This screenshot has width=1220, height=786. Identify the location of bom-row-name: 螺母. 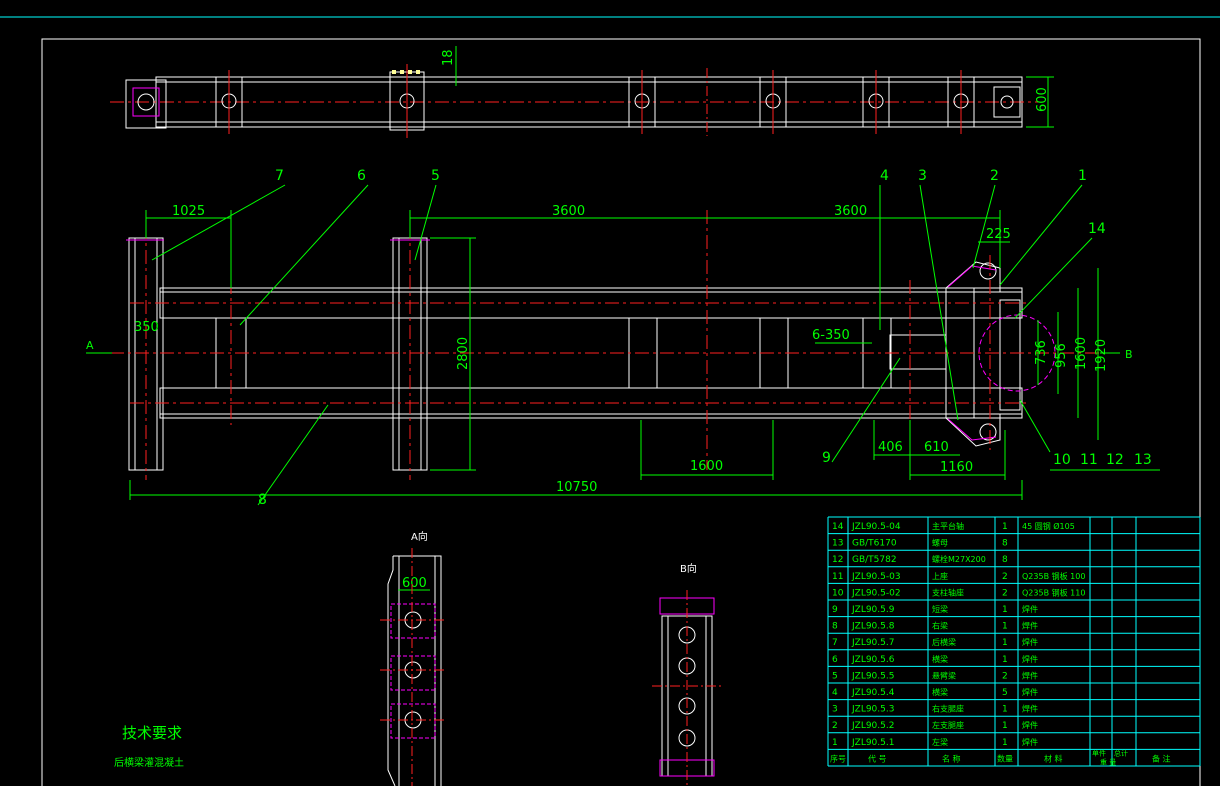
(940, 543).